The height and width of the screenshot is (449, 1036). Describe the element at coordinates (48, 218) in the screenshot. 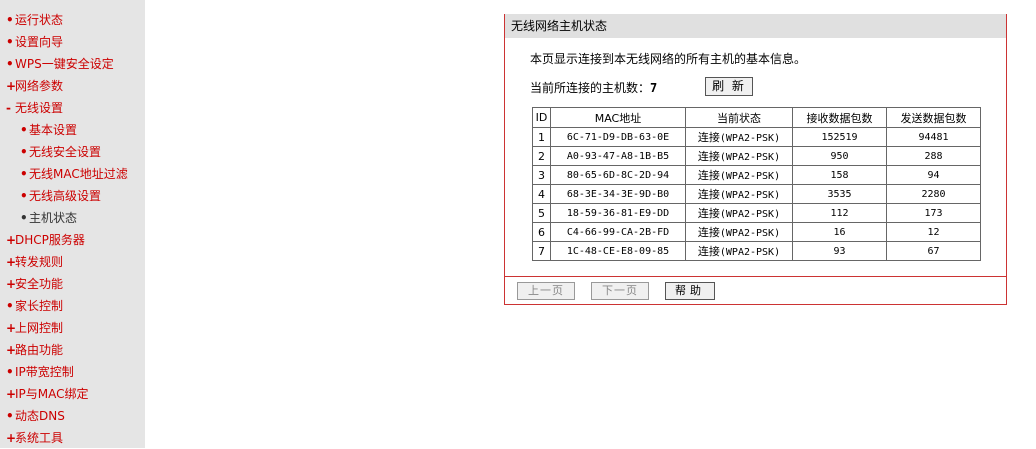

I see `sidebar-item-host-status: •主机状态` at that location.